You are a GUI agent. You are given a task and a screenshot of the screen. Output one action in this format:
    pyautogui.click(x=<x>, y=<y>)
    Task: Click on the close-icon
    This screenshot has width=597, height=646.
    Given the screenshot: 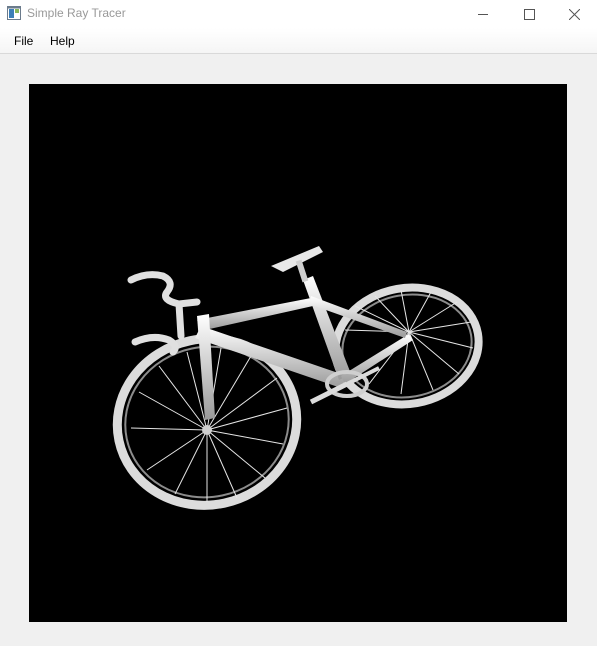 What is the action you would take?
    pyautogui.click(x=574, y=14)
    